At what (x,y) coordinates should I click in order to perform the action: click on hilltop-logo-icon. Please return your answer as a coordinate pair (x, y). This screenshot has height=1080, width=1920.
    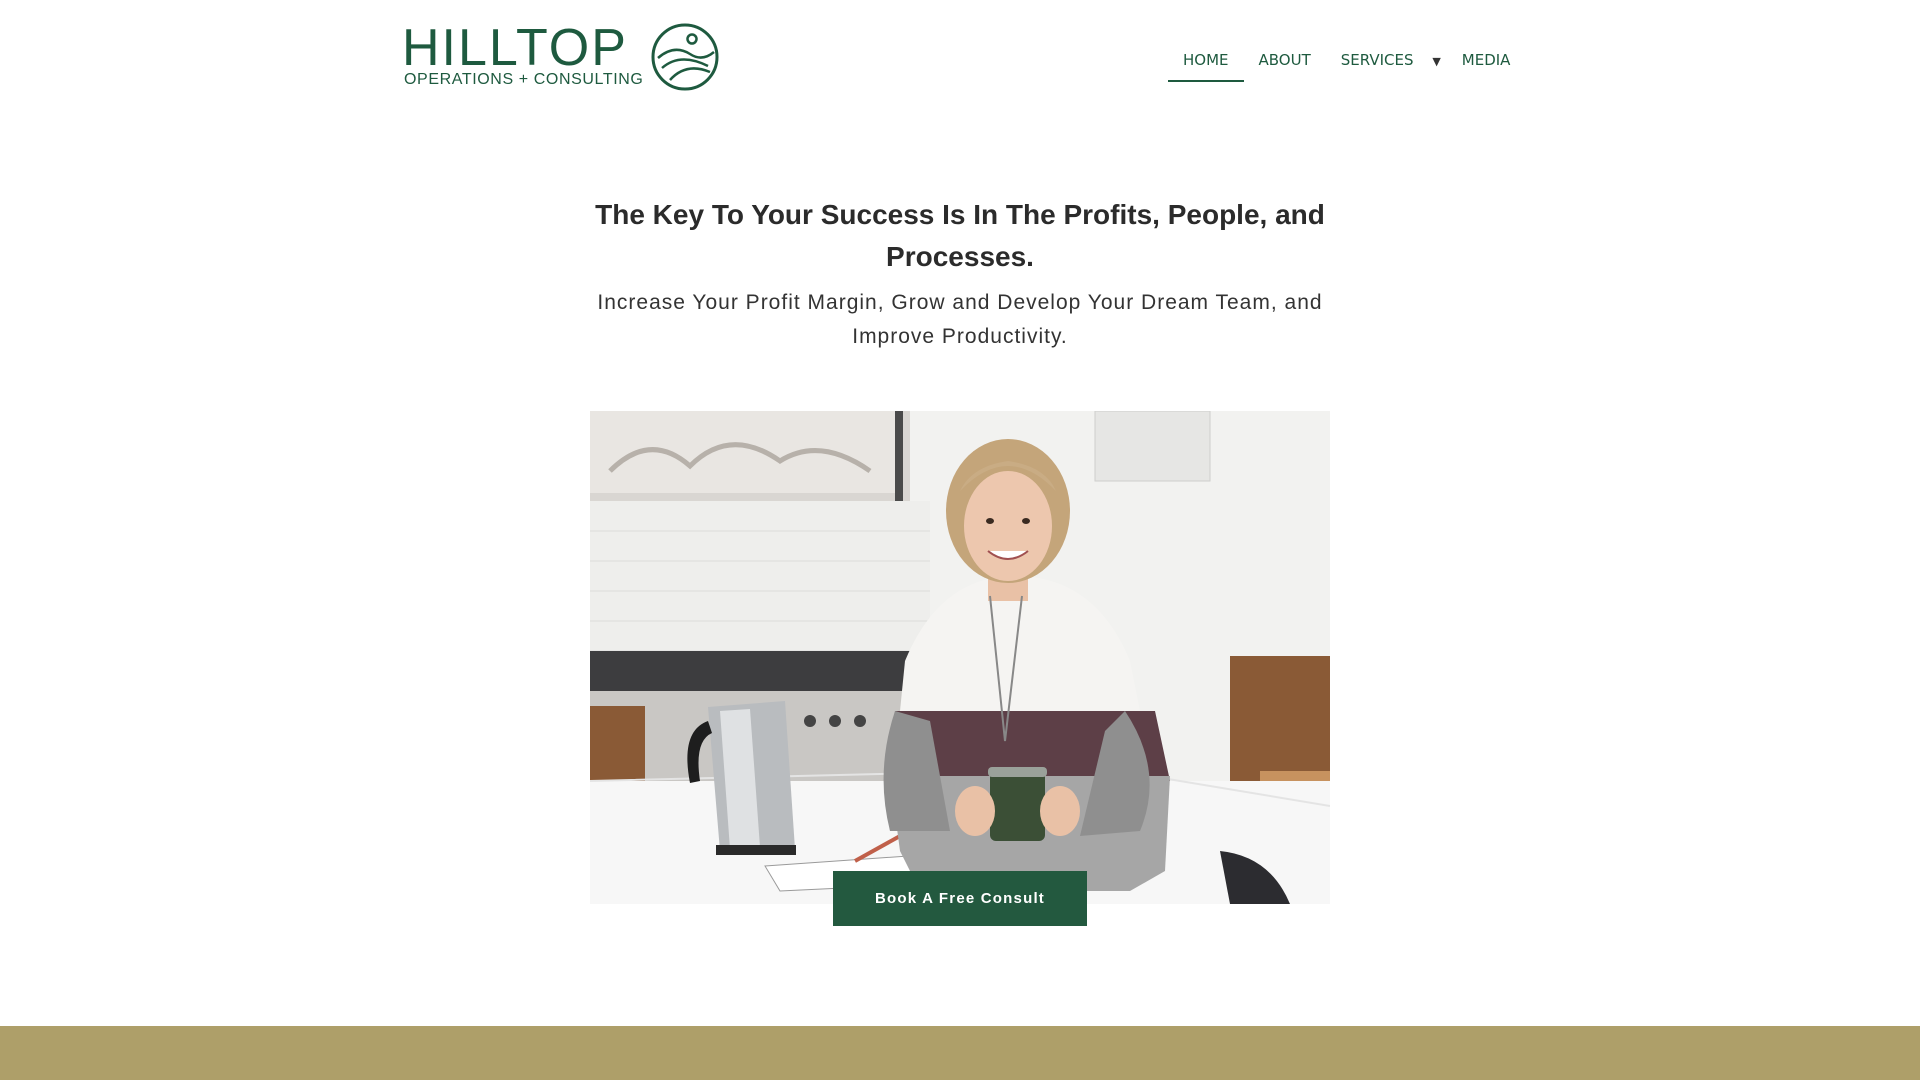
    Looking at the image, I should click on (685, 57).